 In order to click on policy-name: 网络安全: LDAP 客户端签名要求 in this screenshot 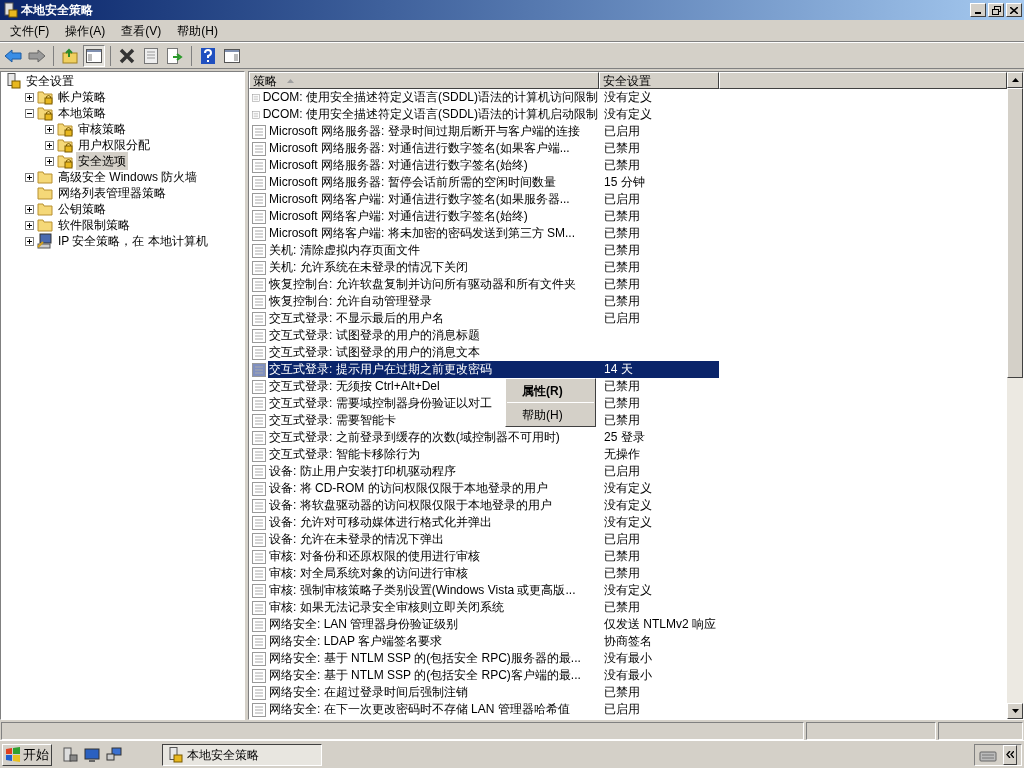, I will do `click(356, 641)`.